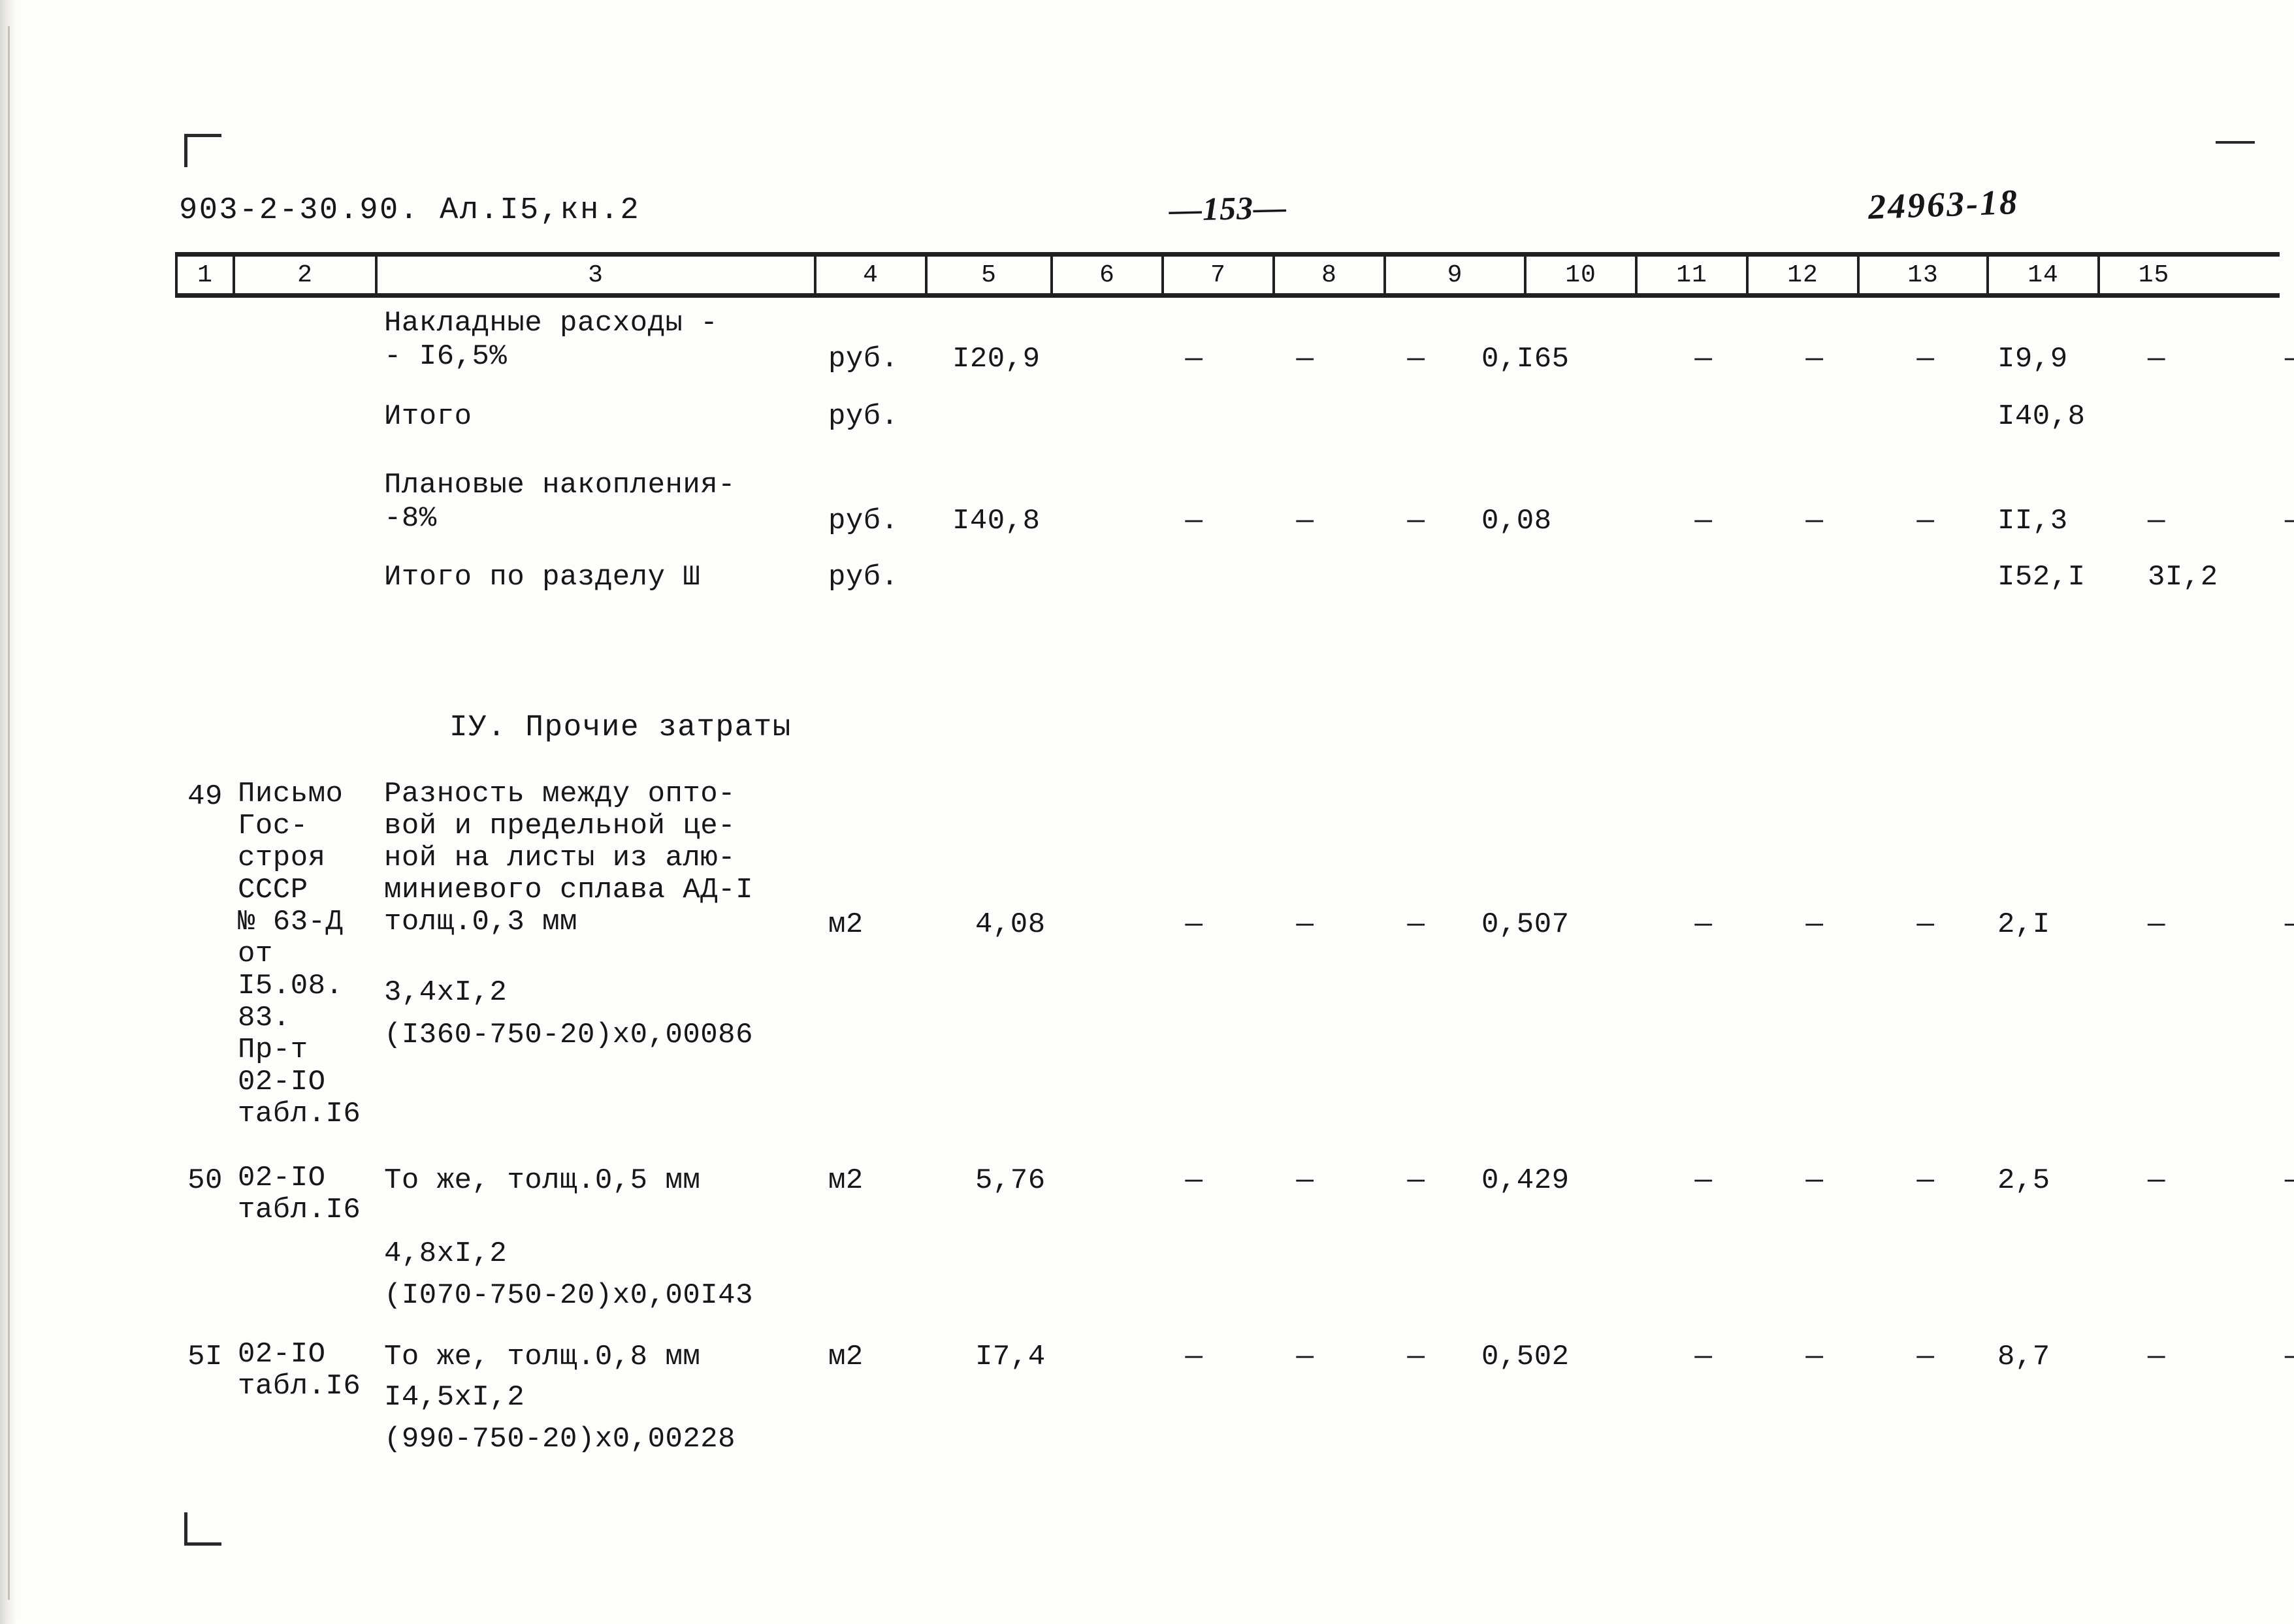  What do you see at coordinates (1516, 521) in the screenshot?
I see `cell-col9: 0,08` at bounding box center [1516, 521].